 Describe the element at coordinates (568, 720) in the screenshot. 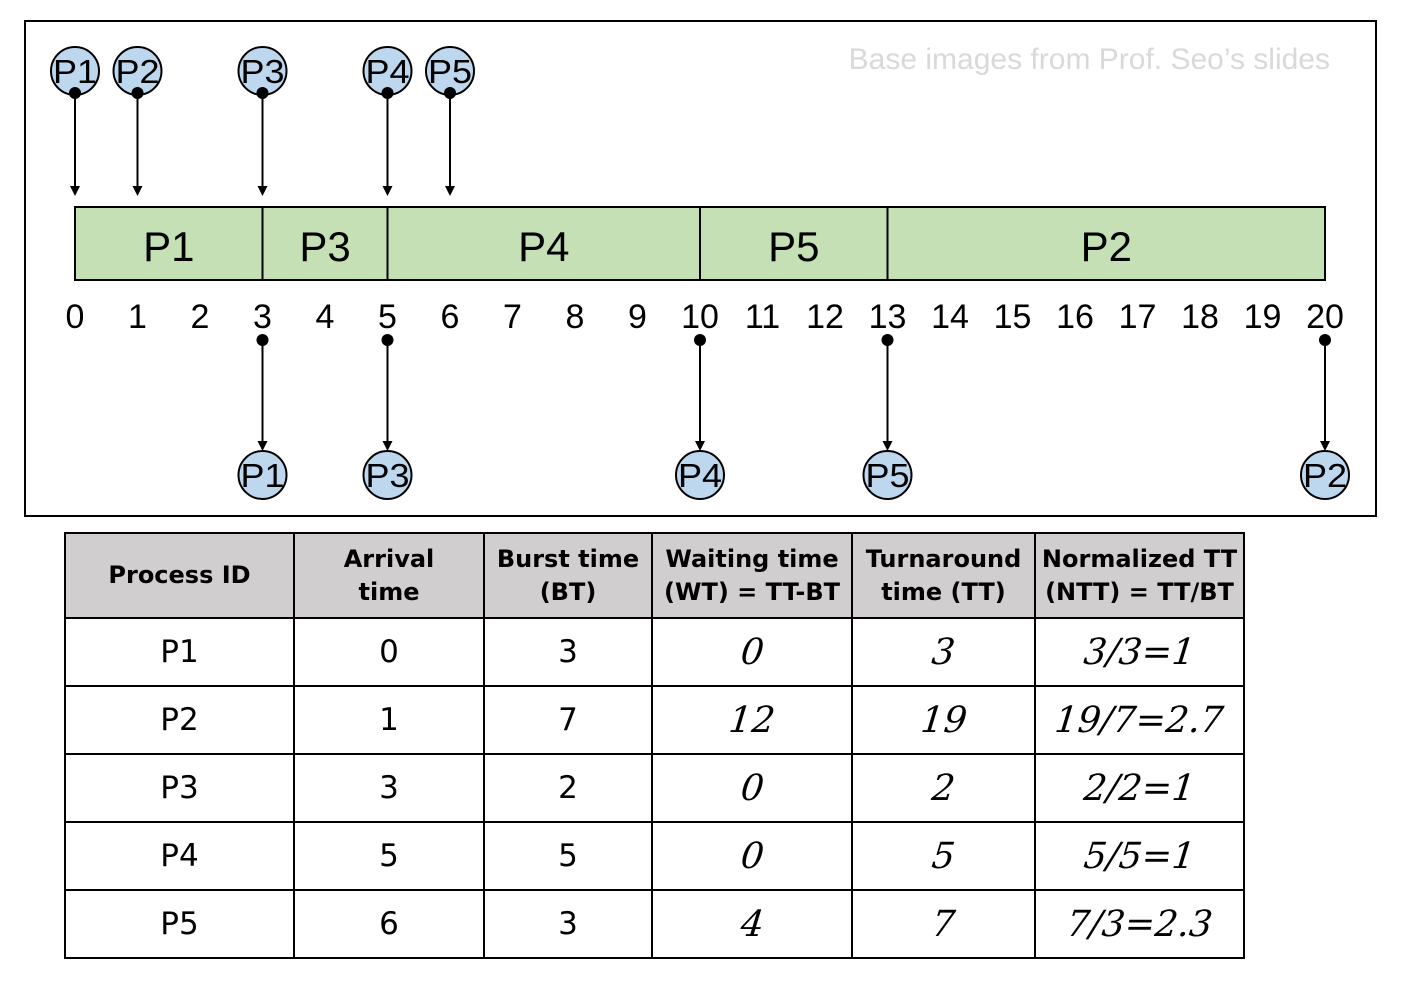

I see `cell-burst-time: 7` at that location.